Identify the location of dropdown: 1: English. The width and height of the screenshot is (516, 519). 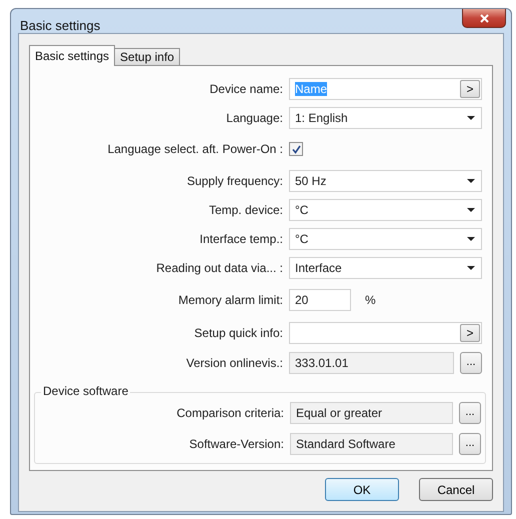
(385, 117).